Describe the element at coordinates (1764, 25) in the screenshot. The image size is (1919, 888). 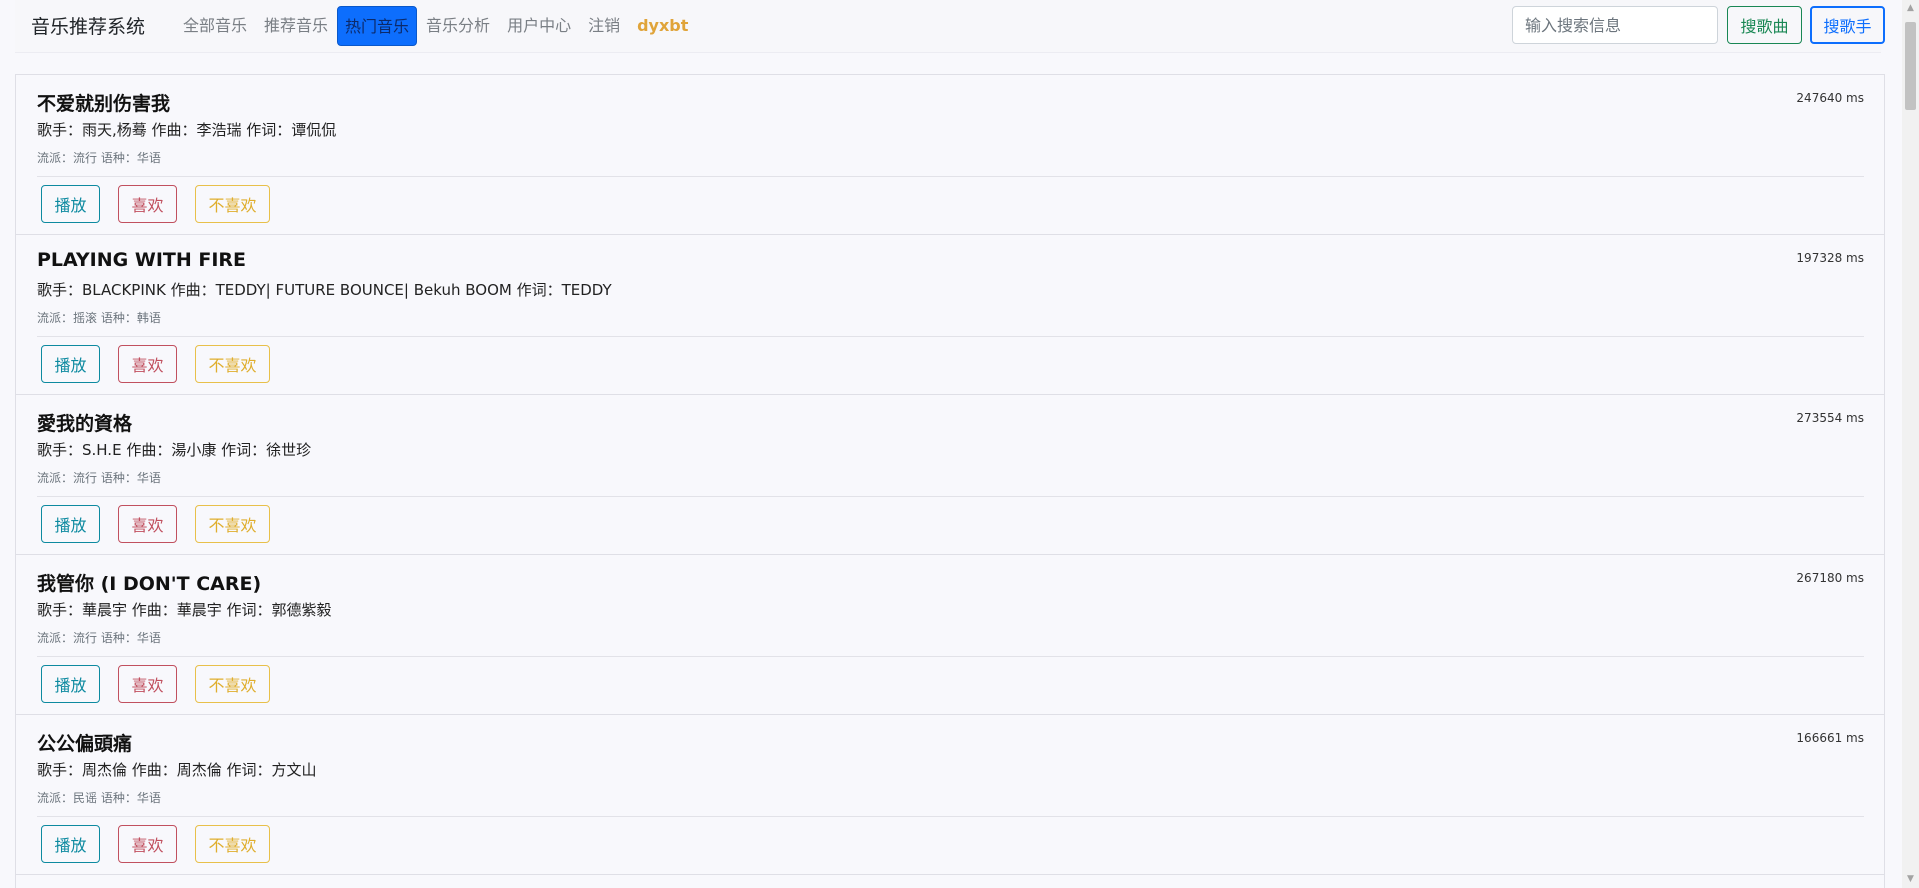
I see `search-song-button: 搜歌曲` at that location.